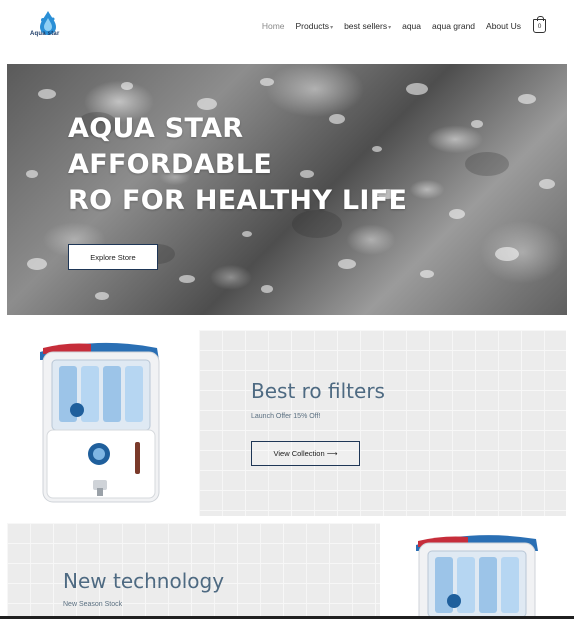 The width and height of the screenshot is (574, 619). Describe the element at coordinates (238, 200) in the screenshot. I see `hero-title-line: RO FOR HEALTHY LIFE` at that location.